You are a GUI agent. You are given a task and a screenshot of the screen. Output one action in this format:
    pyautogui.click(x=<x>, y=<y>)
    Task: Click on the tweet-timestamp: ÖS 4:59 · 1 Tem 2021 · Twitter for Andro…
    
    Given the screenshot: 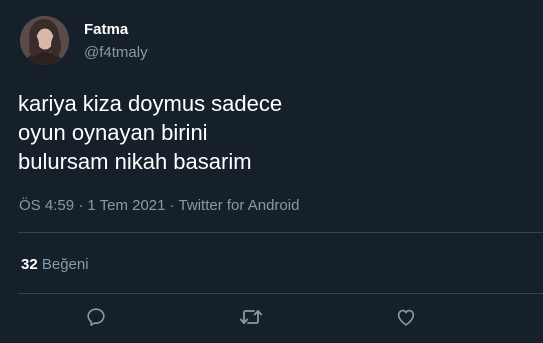 What is the action you would take?
    pyautogui.click(x=159, y=205)
    